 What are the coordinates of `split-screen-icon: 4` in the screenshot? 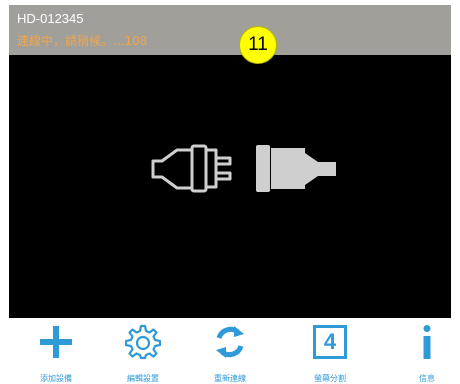 It's located at (330, 342).